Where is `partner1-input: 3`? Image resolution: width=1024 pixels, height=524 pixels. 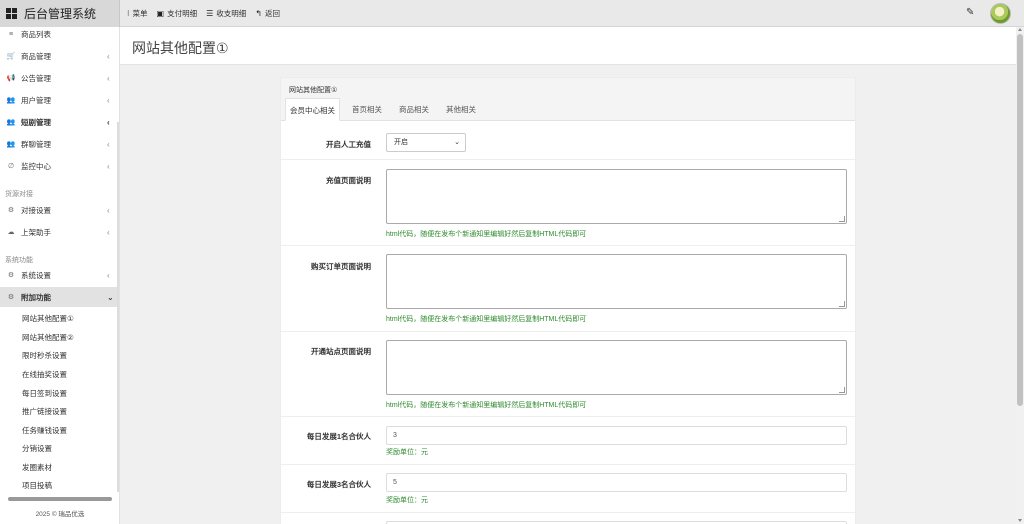 partner1-input: 3 is located at coordinates (616, 435).